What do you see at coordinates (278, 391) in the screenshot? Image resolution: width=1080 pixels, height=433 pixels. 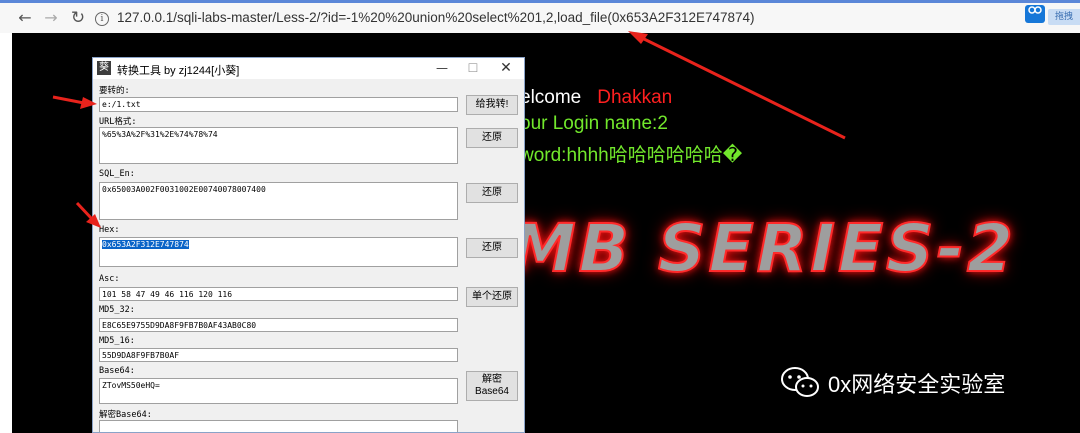 I see `base64-field: ZTovMS50eHQ=` at bounding box center [278, 391].